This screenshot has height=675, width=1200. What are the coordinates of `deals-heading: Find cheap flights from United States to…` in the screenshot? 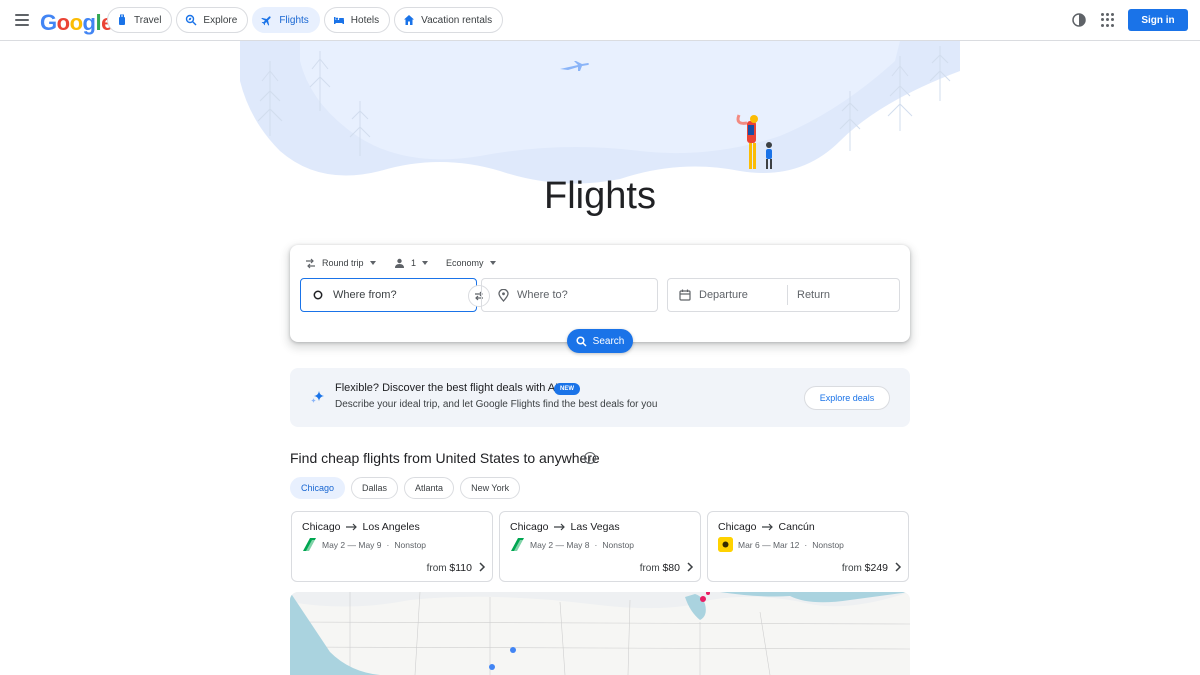 It's located at (445, 458).